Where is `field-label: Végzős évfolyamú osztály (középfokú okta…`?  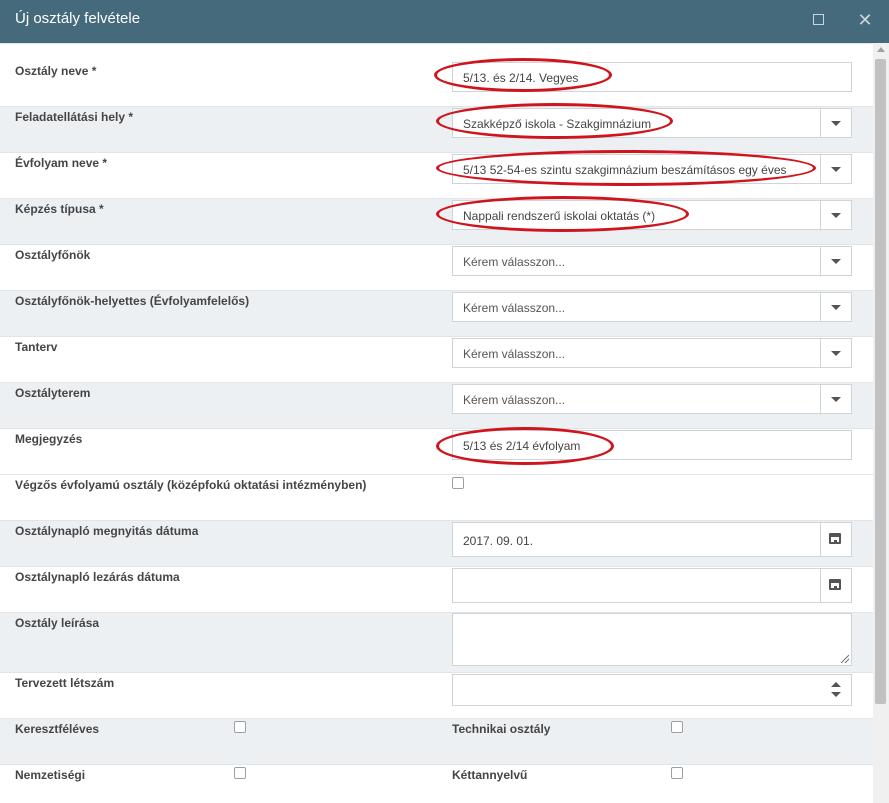
field-label: Végzős évfolyamú osztály (középfokú okta… is located at coordinates (191, 485).